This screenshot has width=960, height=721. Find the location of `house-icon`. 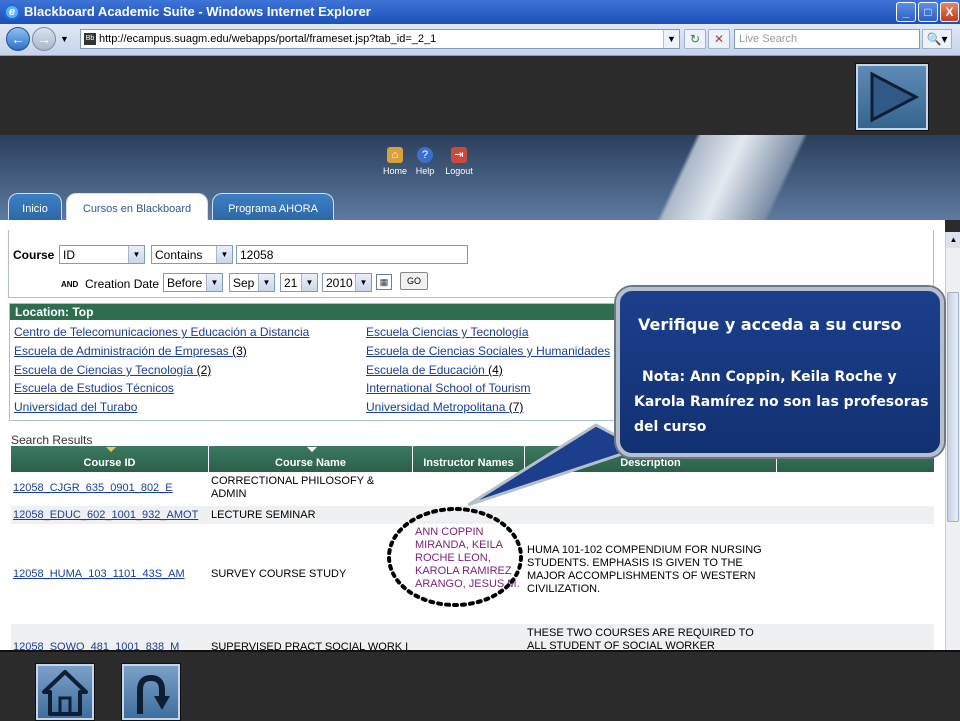

house-icon is located at coordinates (65, 693).